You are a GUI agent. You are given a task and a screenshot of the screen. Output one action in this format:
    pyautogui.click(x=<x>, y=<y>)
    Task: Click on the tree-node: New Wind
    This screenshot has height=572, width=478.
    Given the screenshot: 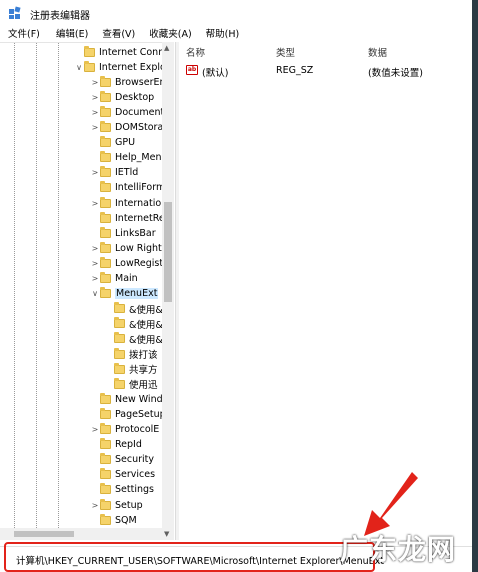 What is the action you would take?
    pyautogui.click(x=126, y=399)
    